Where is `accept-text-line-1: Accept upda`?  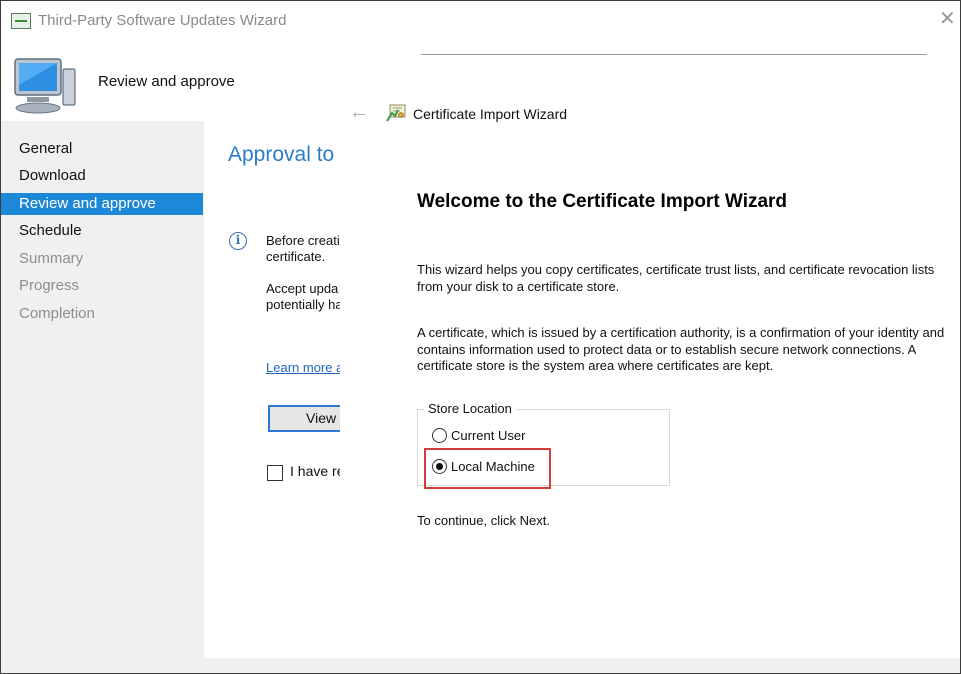
accept-text-line-1: Accept upda is located at coordinates (302, 288).